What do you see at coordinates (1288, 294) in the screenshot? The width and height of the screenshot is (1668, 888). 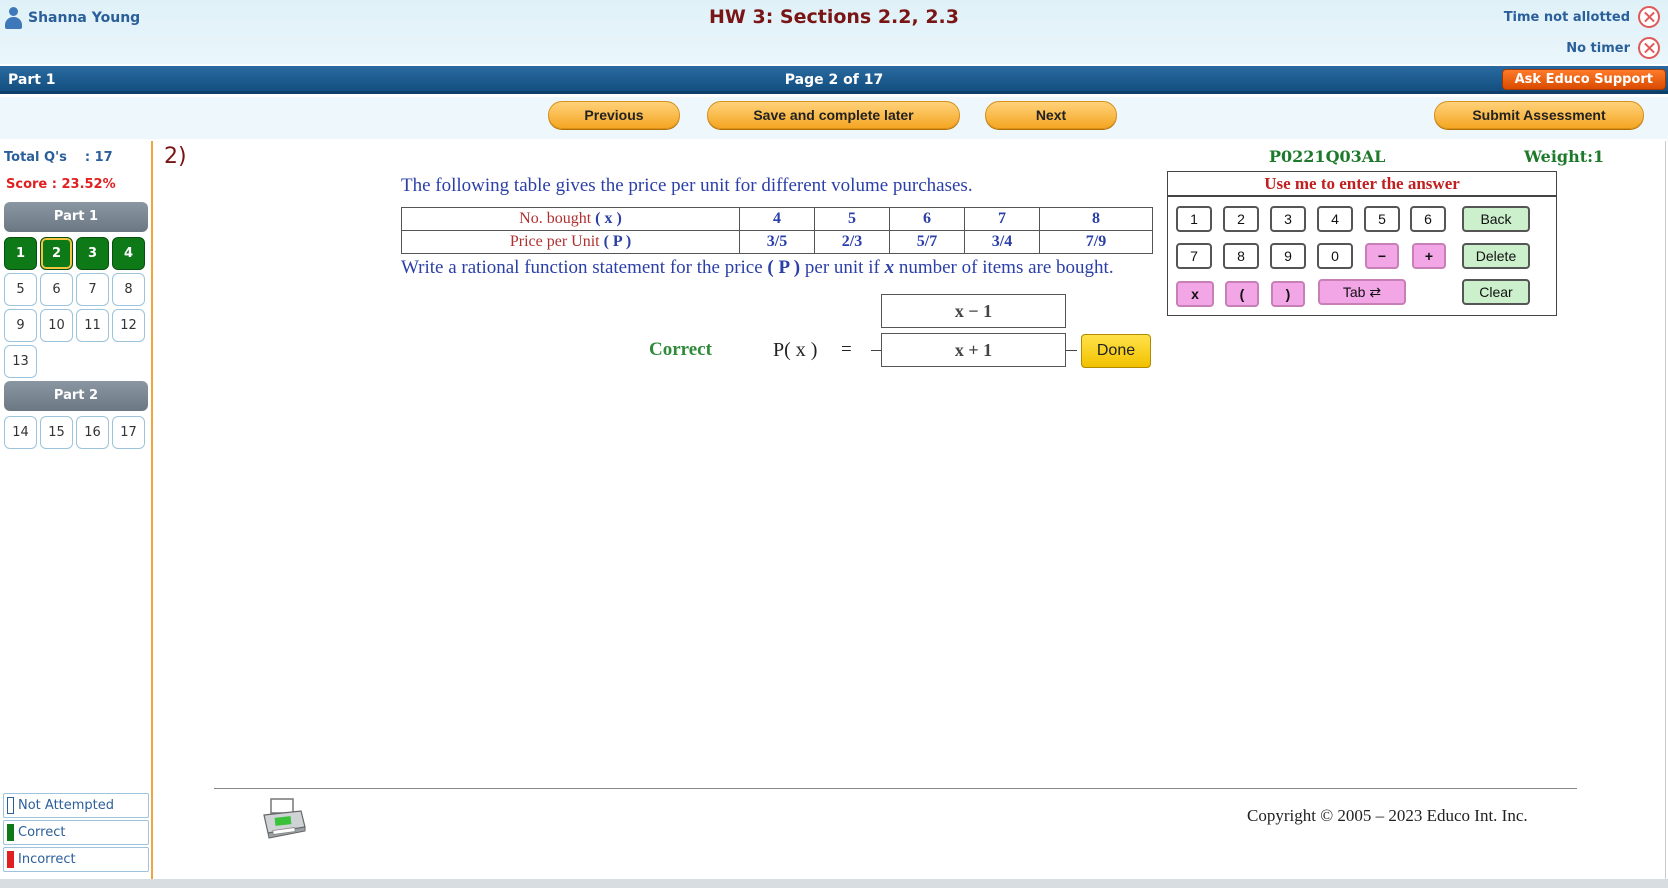 I see `right-paren-key: )` at bounding box center [1288, 294].